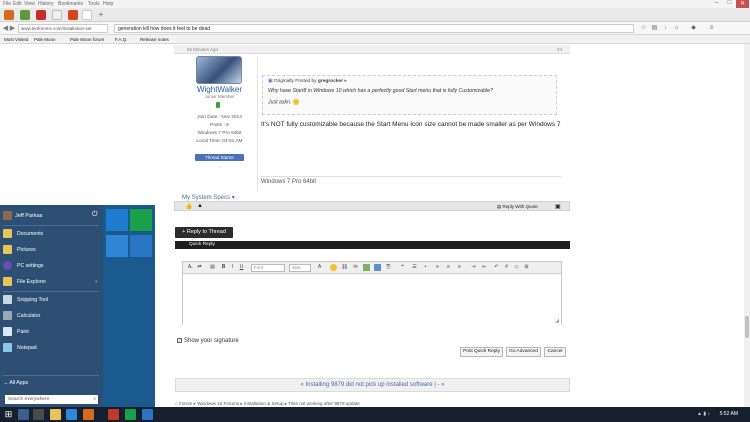  Describe the element at coordinates (87, 39) in the screenshot. I see `bookmark-item: Pale Moon forum` at that location.